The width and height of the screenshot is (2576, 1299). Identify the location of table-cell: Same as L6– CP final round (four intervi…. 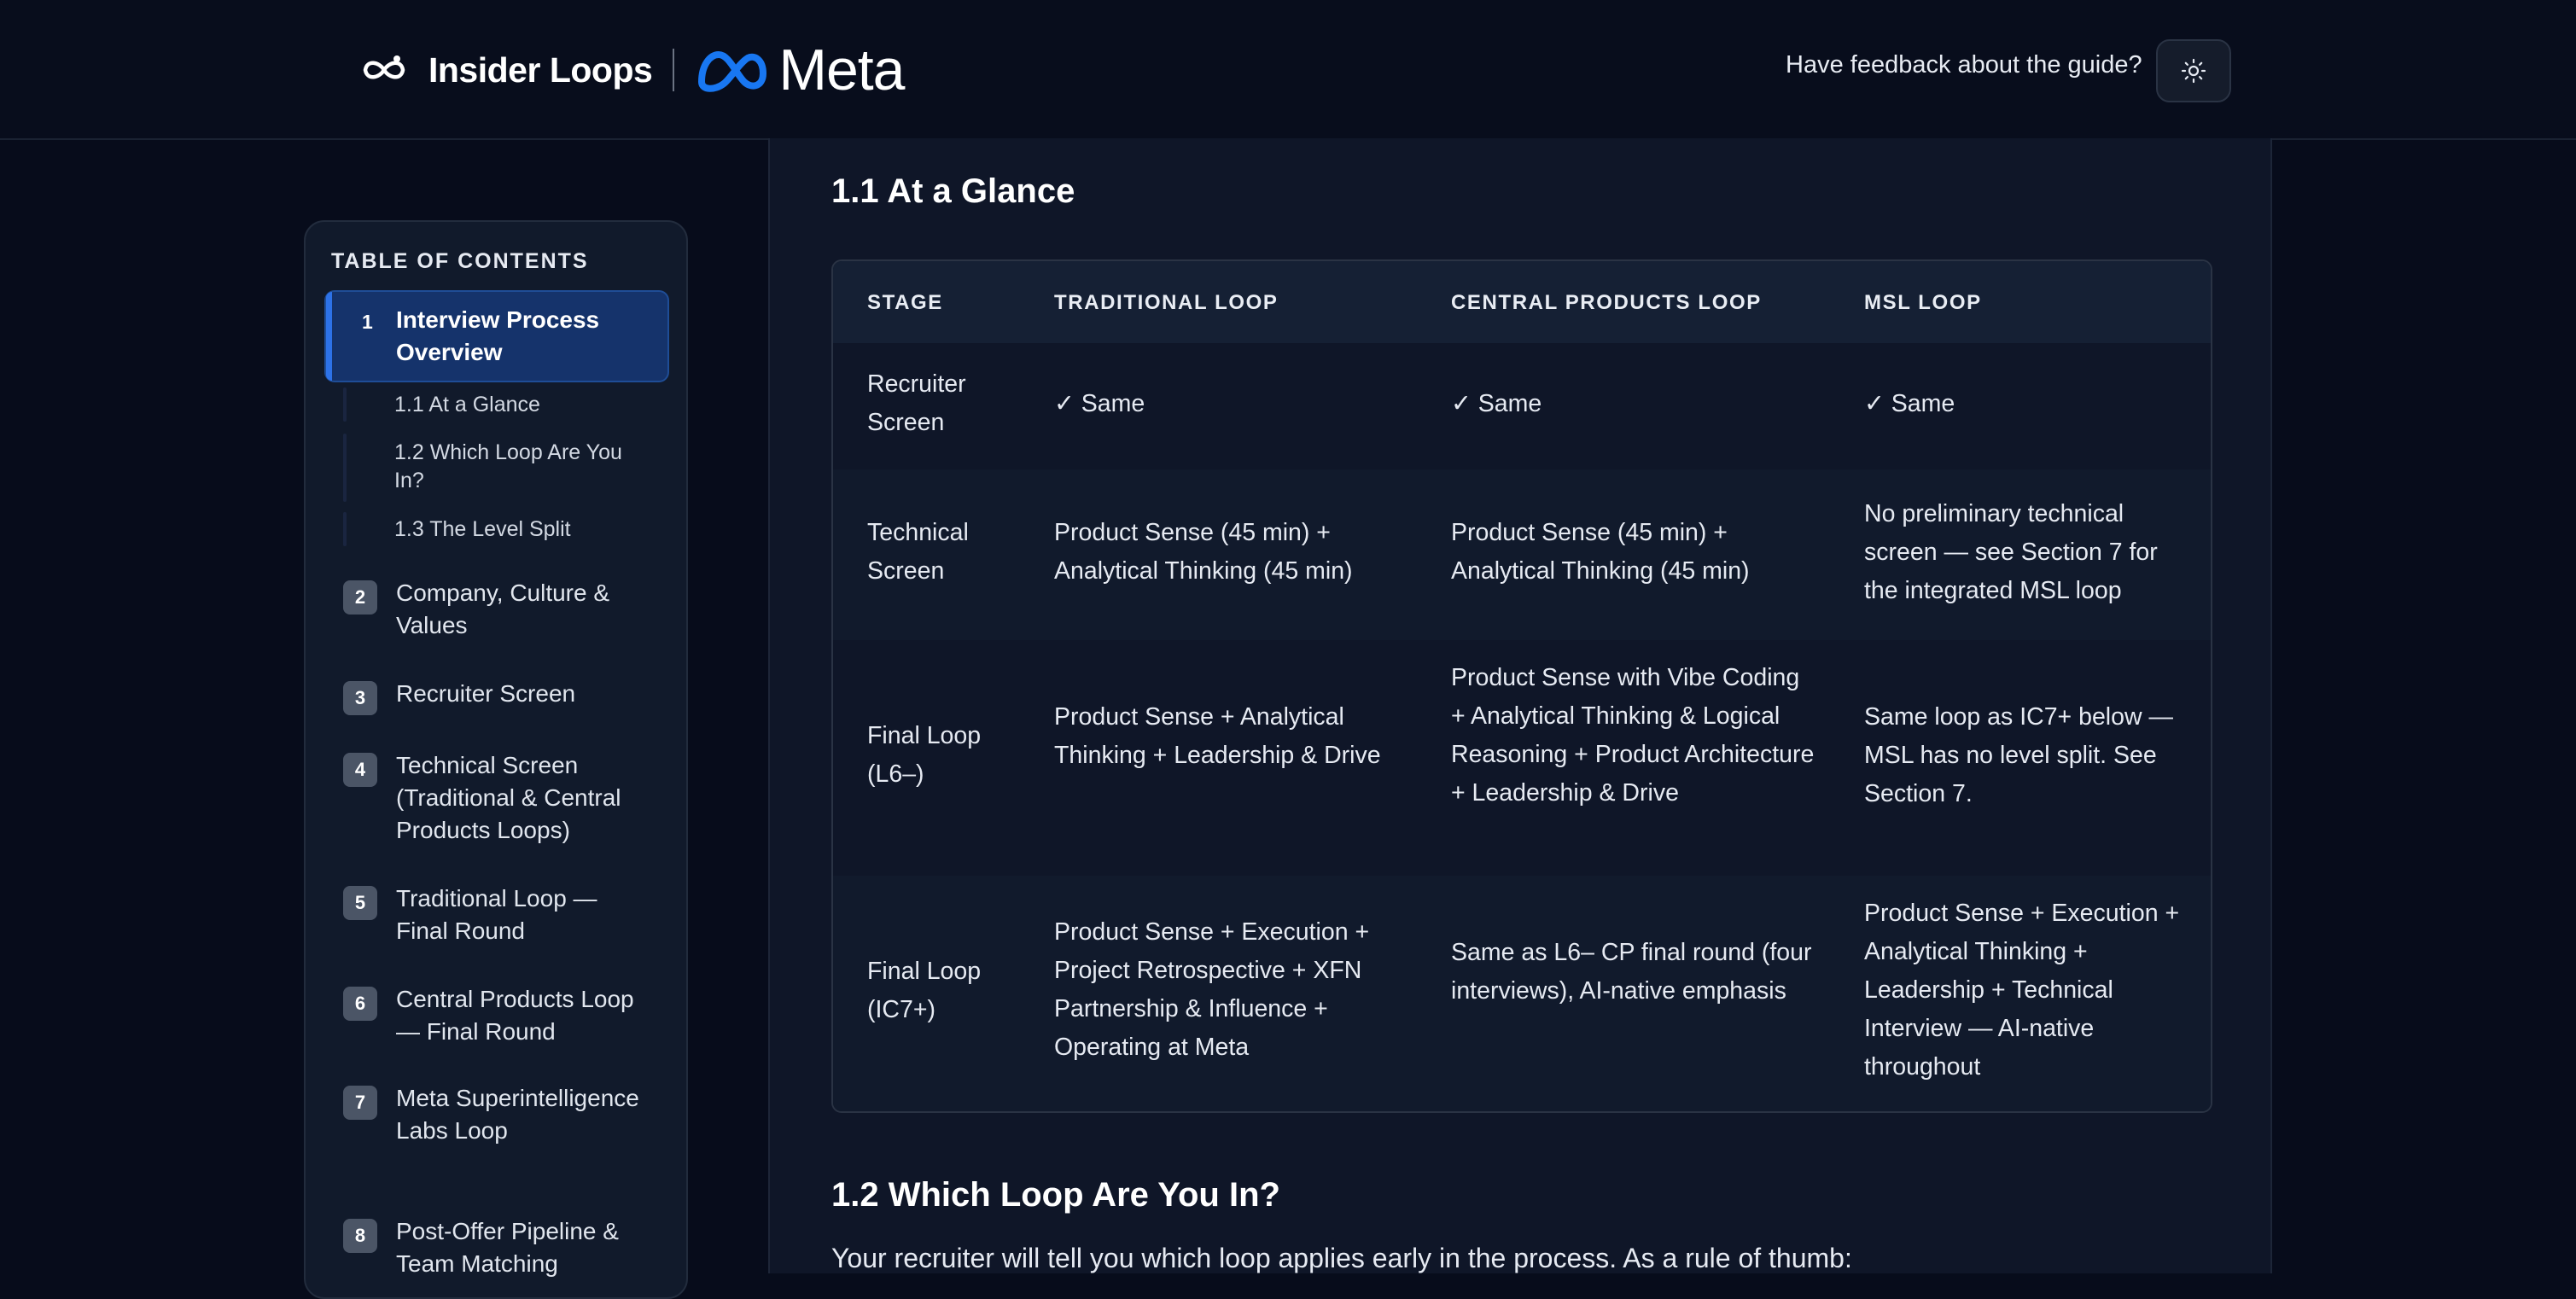
(1631, 972).